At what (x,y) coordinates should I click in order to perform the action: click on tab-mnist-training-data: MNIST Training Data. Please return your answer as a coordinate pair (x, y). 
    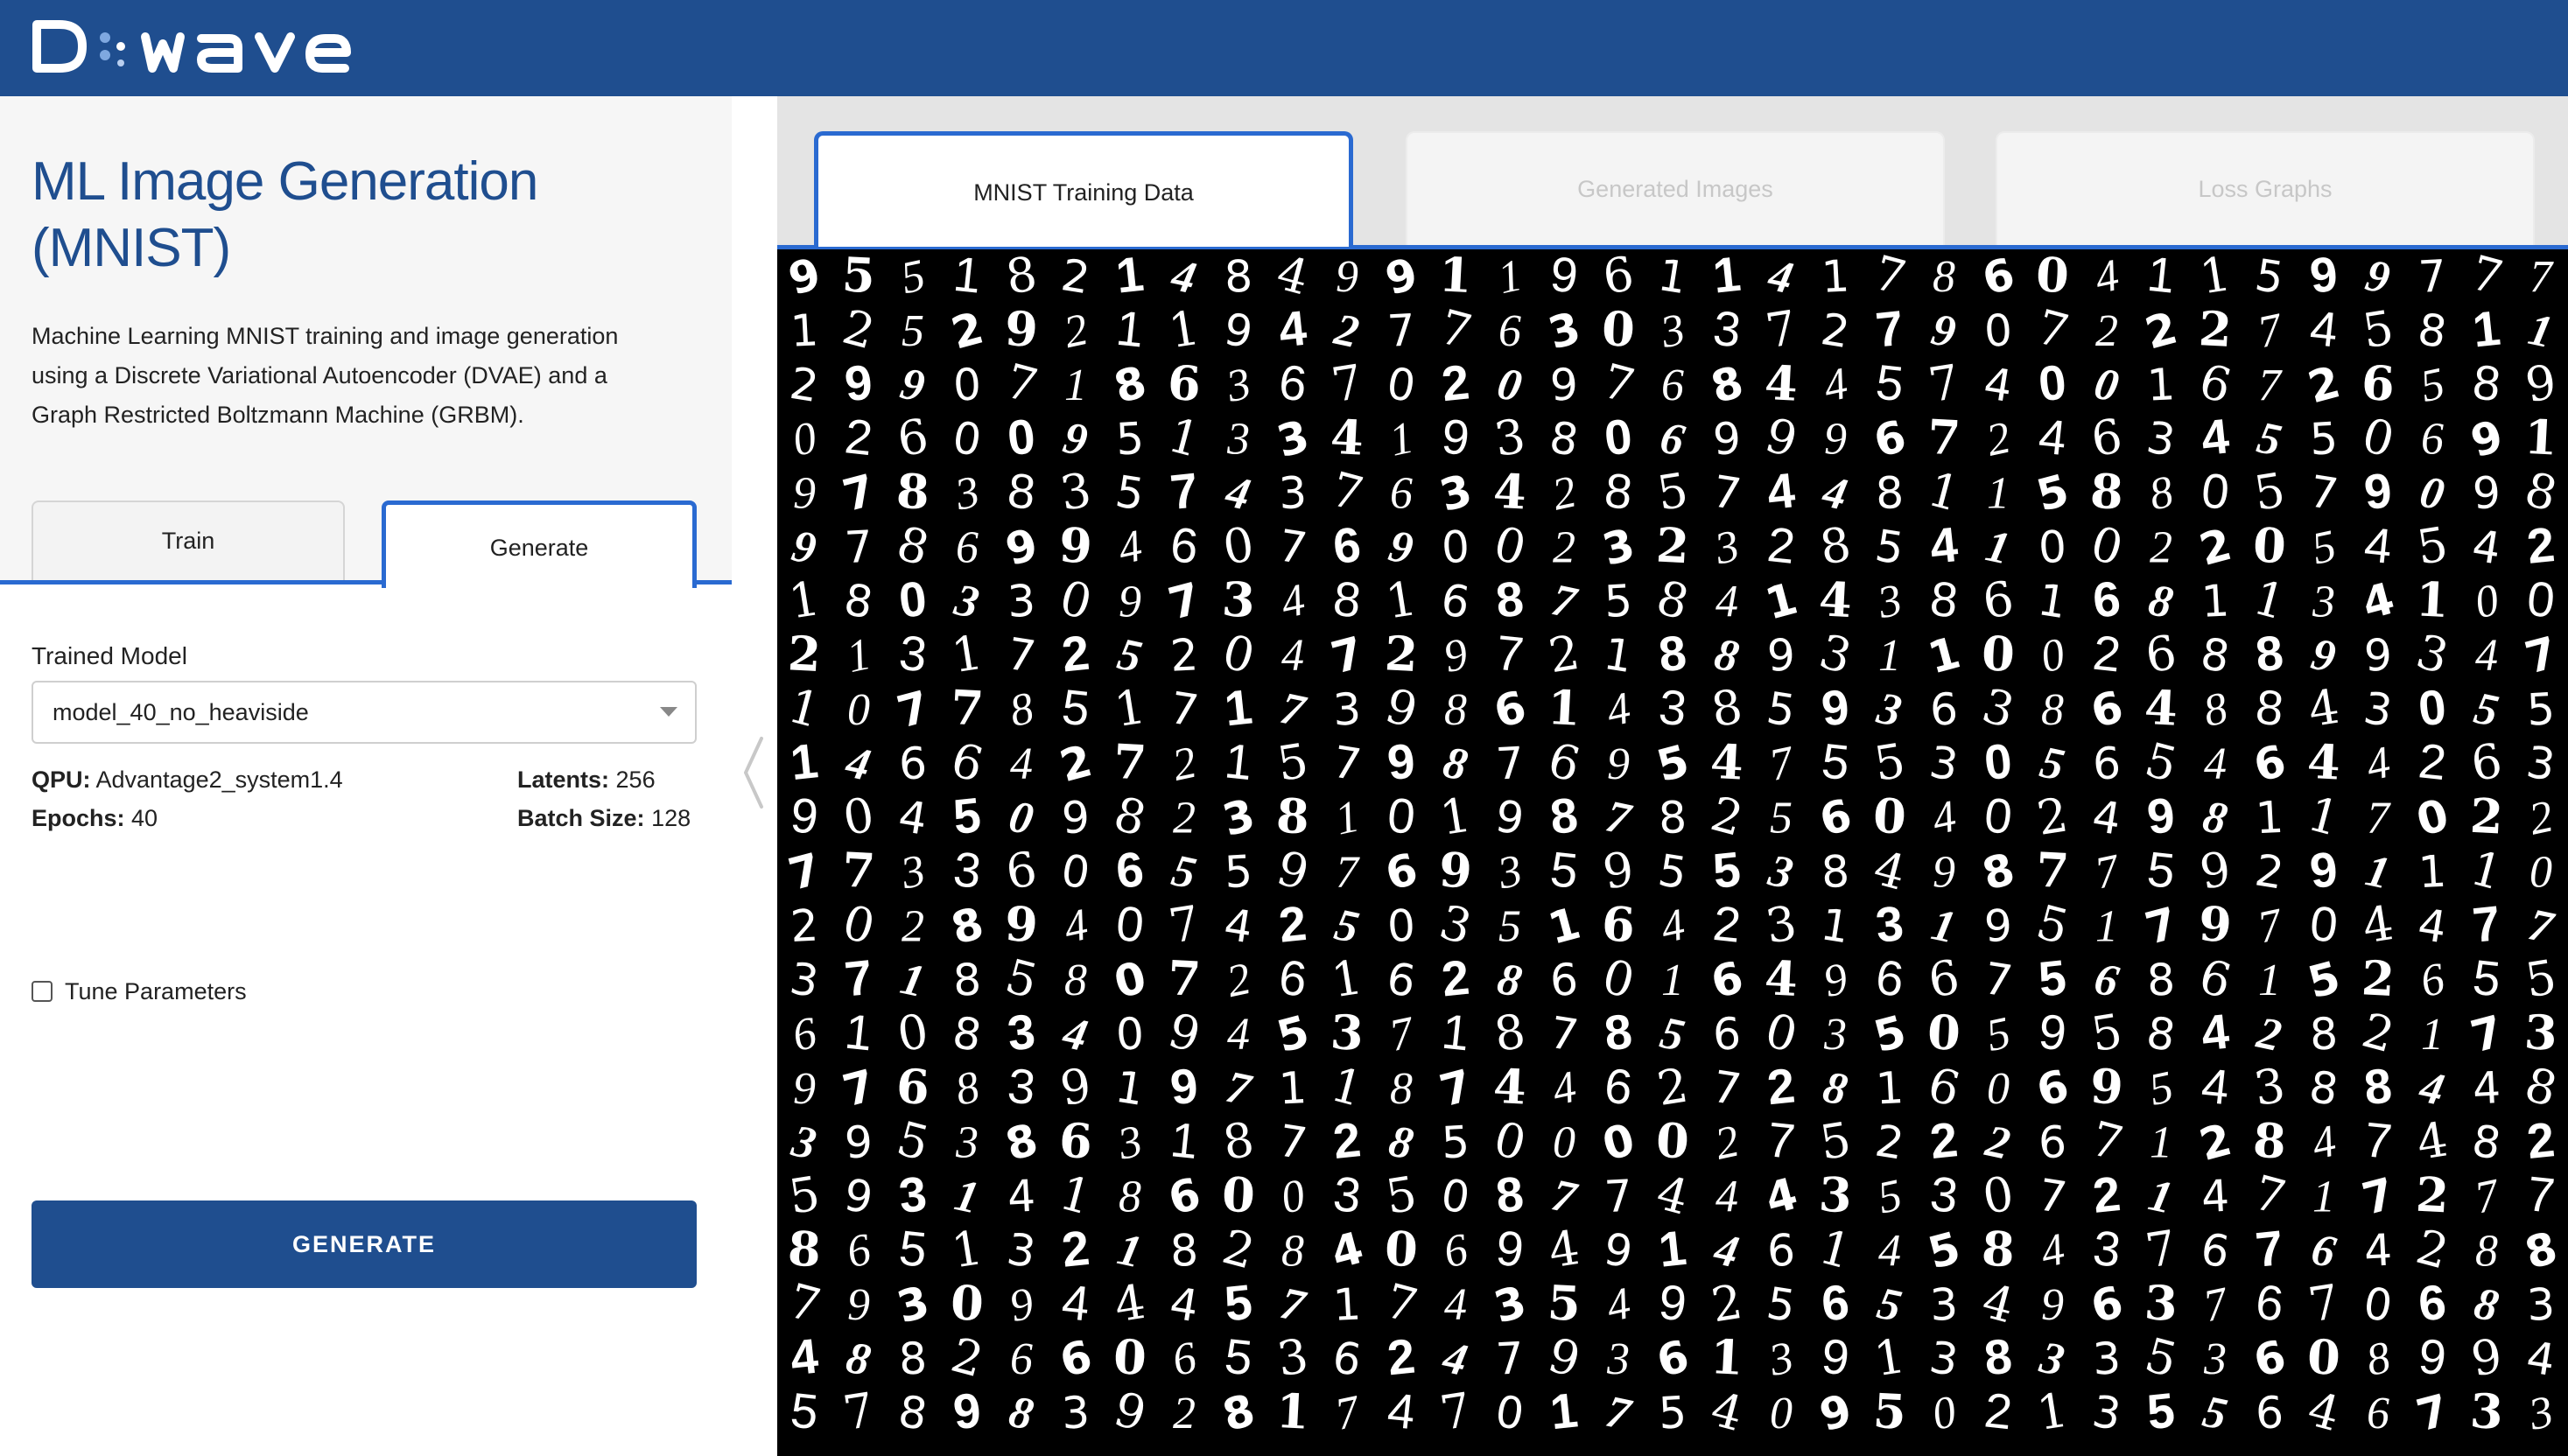
    Looking at the image, I should click on (1083, 189).